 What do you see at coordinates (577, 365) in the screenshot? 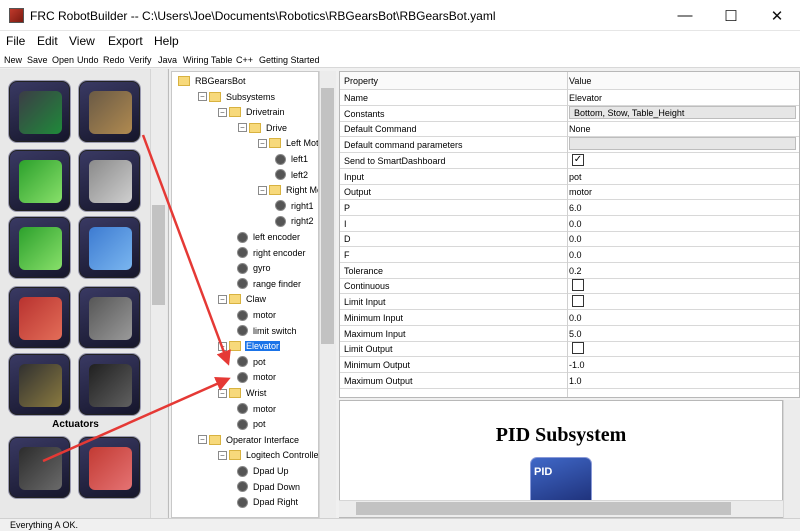
I see `property-value: -1.0` at bounding box center [577, 365].